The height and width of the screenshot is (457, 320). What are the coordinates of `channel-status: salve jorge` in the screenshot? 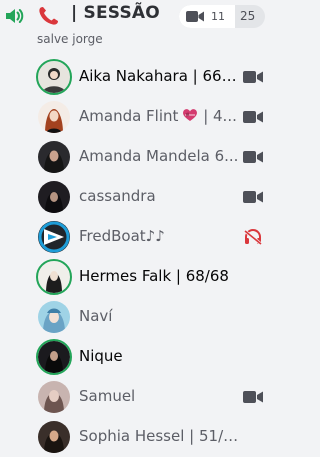 It's located at (70, 39).